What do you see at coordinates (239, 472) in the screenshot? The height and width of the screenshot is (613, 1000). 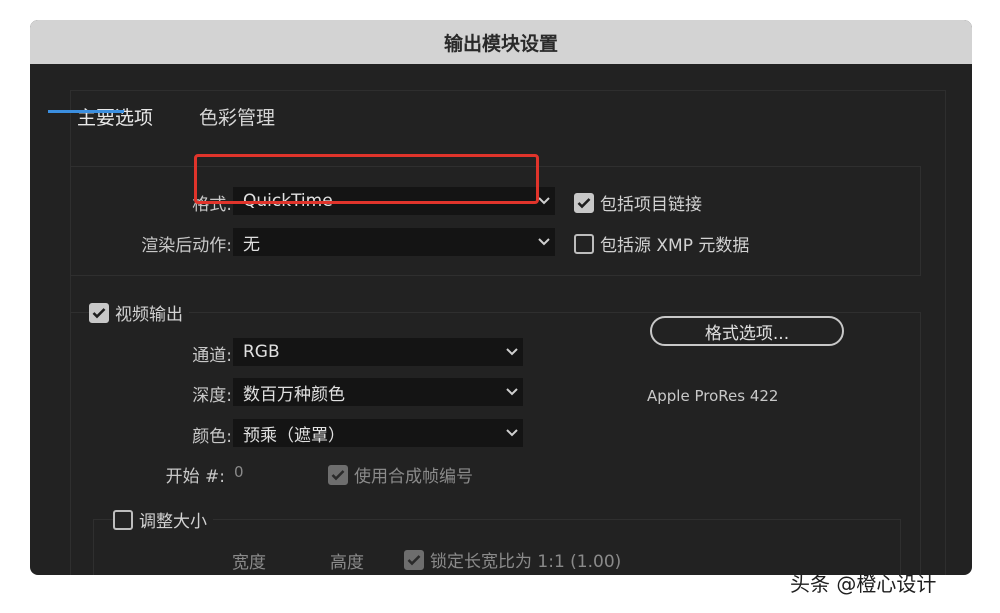 I see `start-frame-value: 0` at bounding box center [239, 472].